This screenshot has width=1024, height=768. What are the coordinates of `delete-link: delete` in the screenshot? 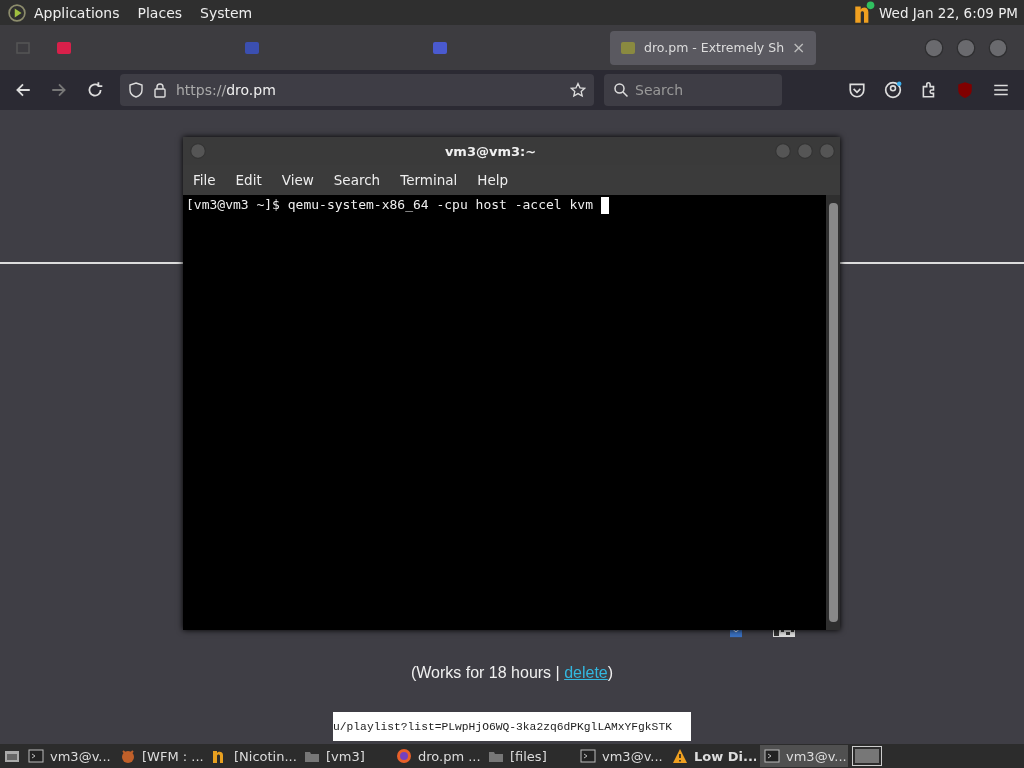 It's located at (586, 672).